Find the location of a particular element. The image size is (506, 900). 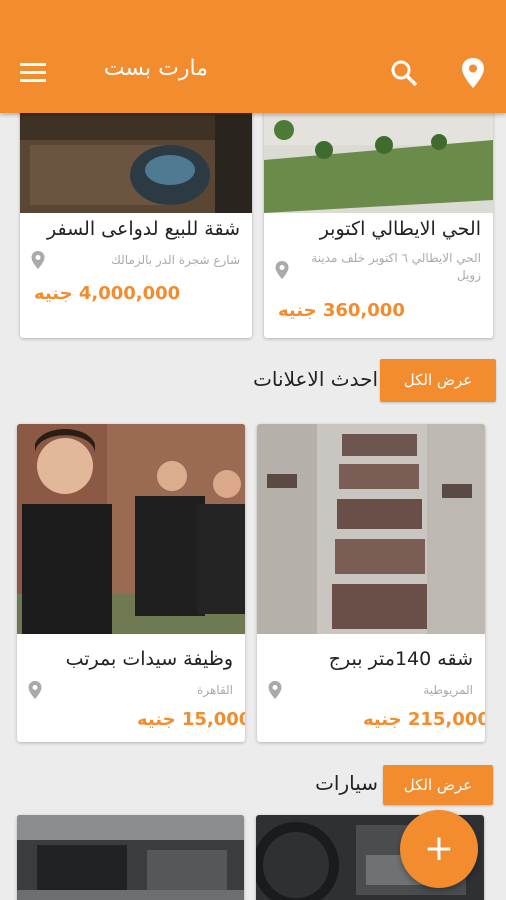

menu-icon is located at coordinates (34, 73).